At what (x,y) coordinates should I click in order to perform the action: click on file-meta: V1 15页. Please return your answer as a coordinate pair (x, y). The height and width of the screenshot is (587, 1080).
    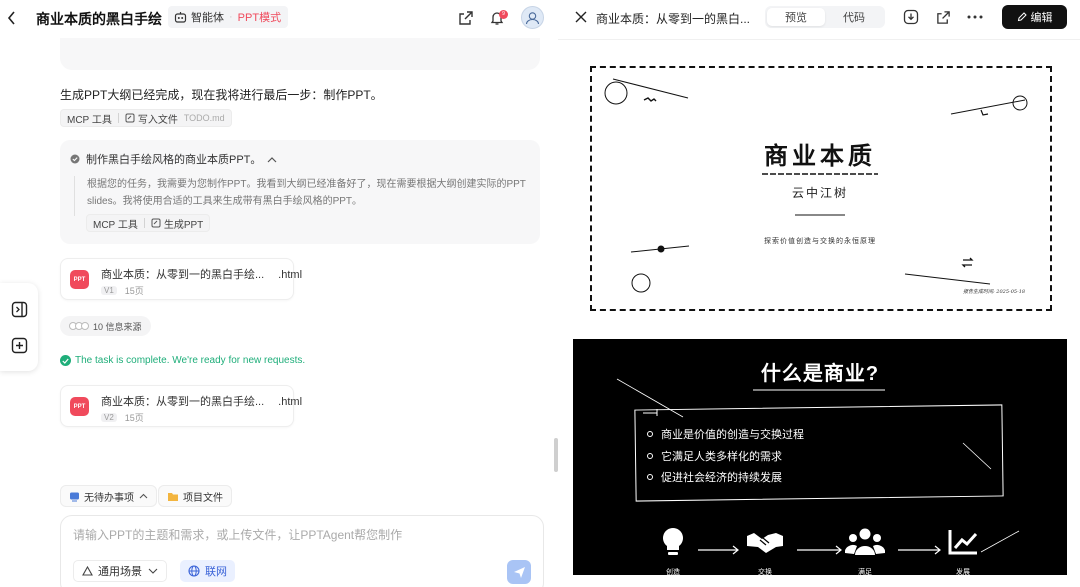
    Looking at the image, I should click on (122, 290).